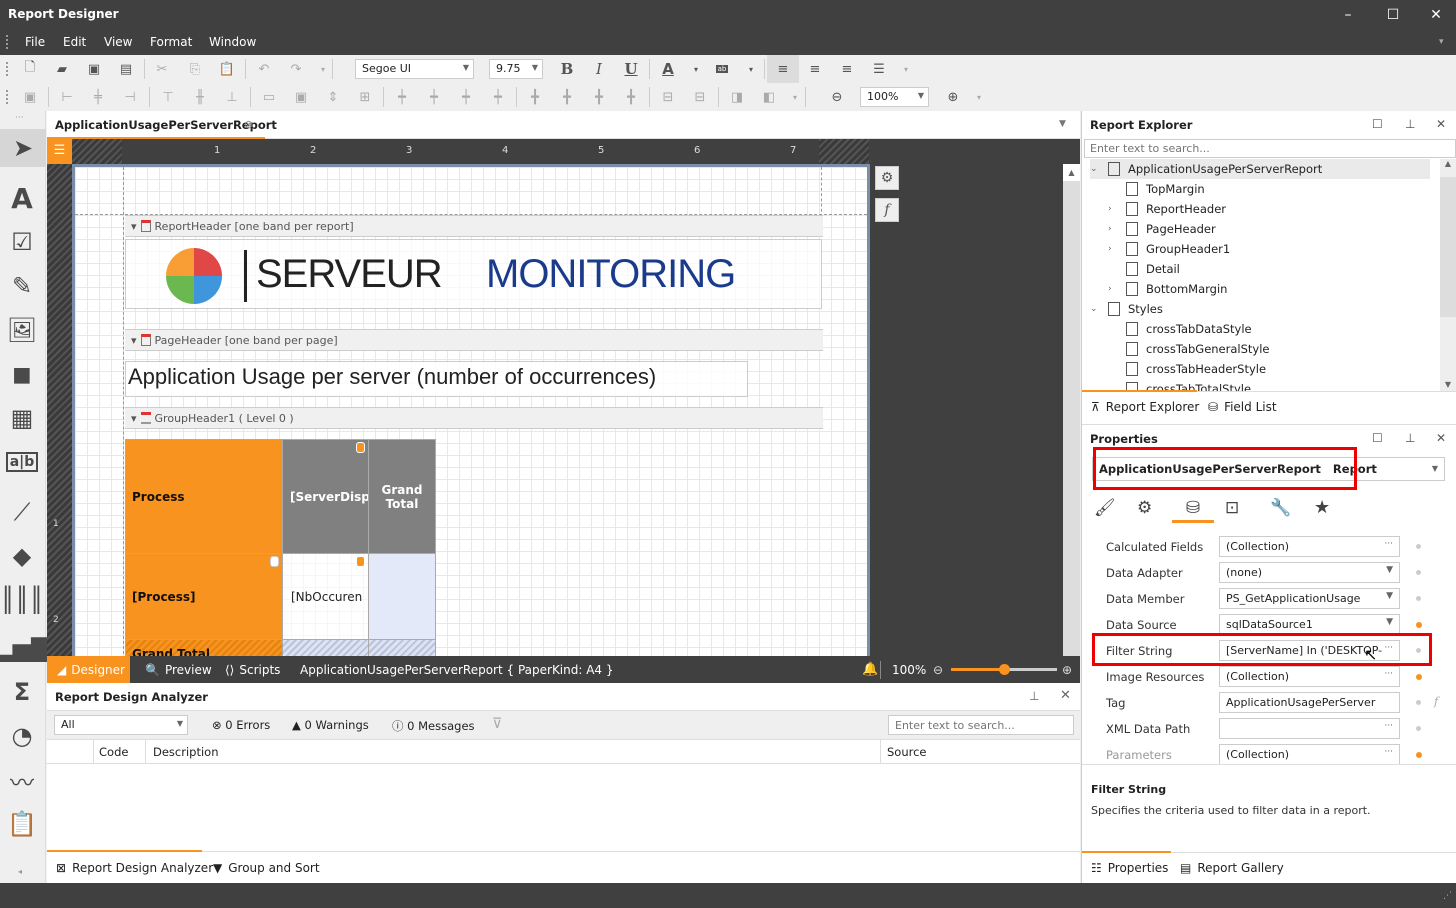  What do you see at coordinates (906, 69) in the screenshot?
I see `justify-dropdown-icon: ▾` at bounding box center [906, 69].